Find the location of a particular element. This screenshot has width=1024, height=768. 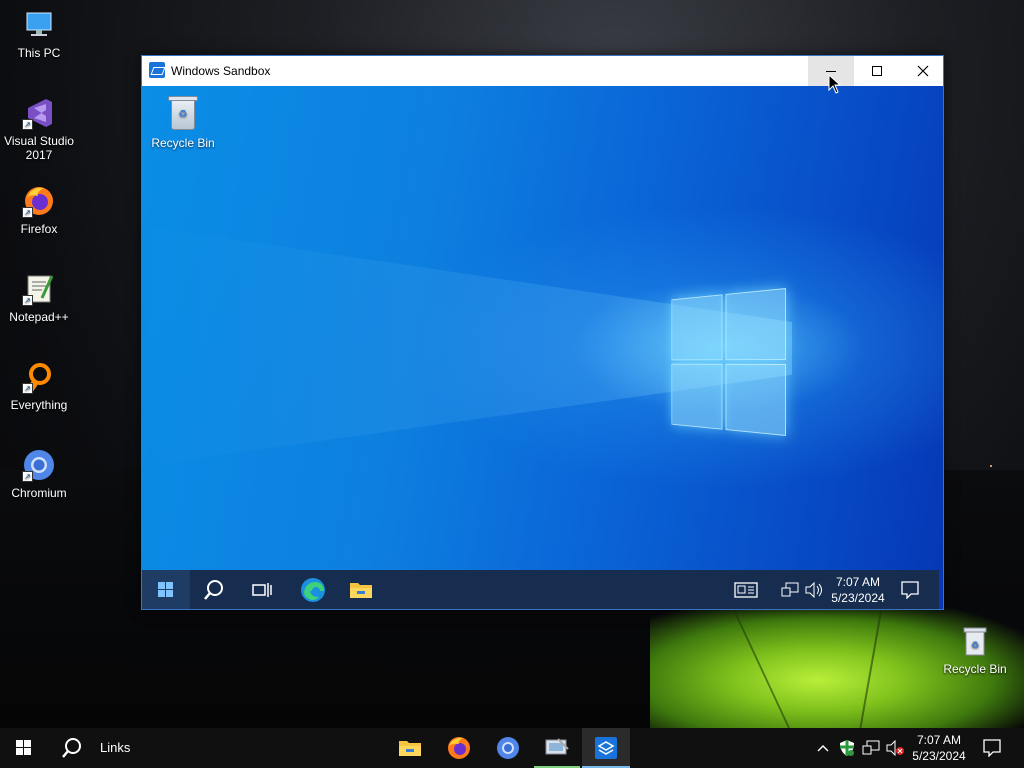

defender-icon is located at coordinates (847, 748).